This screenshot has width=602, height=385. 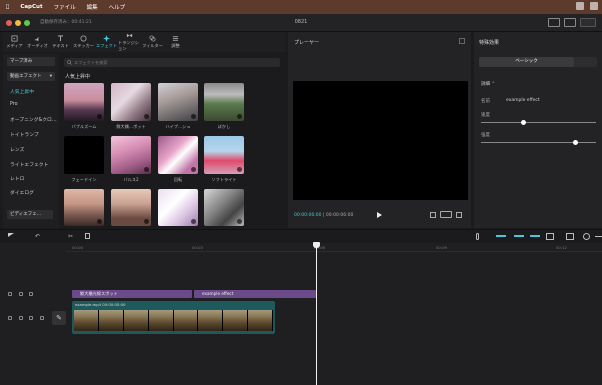 What do you see at coordinates (14, 104) in the screenshot?
I see `sidebar-item-pro: Pro` at bounding box center [14, 104].